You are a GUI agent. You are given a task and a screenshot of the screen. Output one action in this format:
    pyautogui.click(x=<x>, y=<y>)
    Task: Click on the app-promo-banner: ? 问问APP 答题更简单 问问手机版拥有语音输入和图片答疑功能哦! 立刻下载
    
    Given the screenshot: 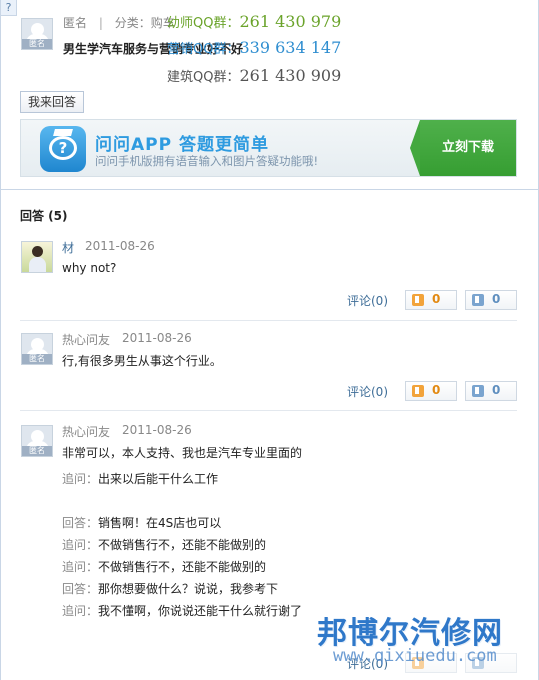 What is the action you would take?
    pyautogui.click(x=268, y=148)
    